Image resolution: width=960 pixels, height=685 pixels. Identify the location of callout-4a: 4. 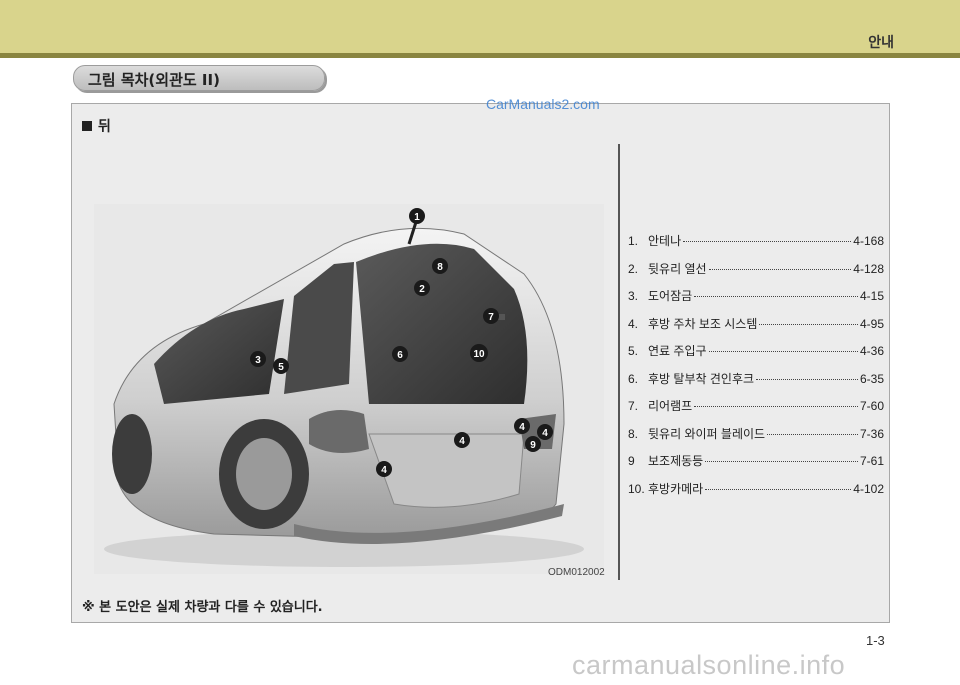
(522, 426).